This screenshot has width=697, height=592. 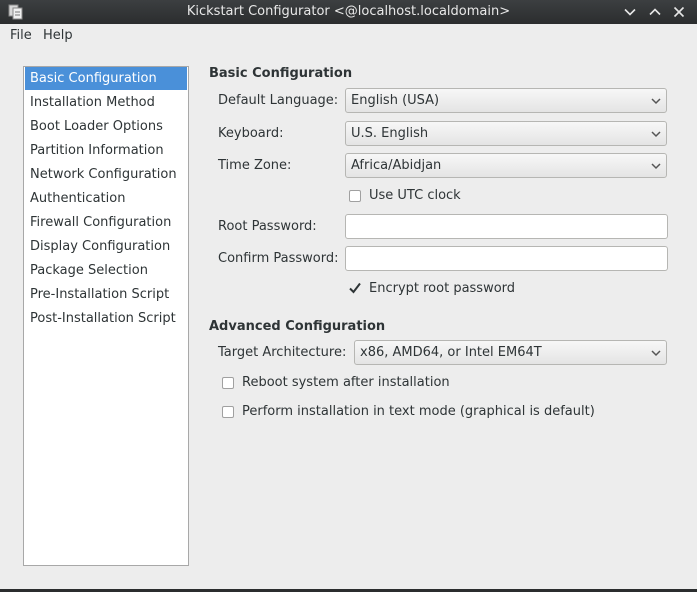 I want to click on chevron-up-icon, so click(x=655, y=12).